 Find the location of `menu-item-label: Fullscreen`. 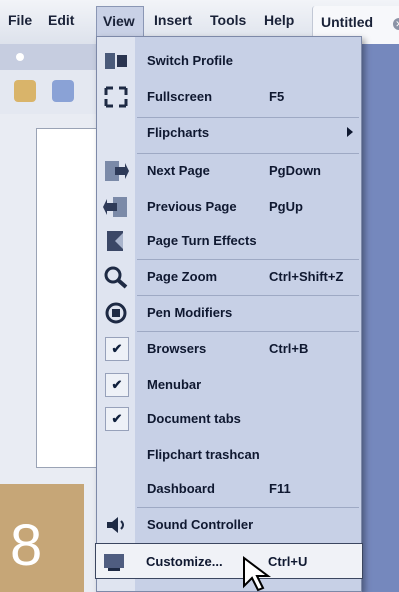

menu-item-label: Fullscreen is located at coordinates (180, 96).